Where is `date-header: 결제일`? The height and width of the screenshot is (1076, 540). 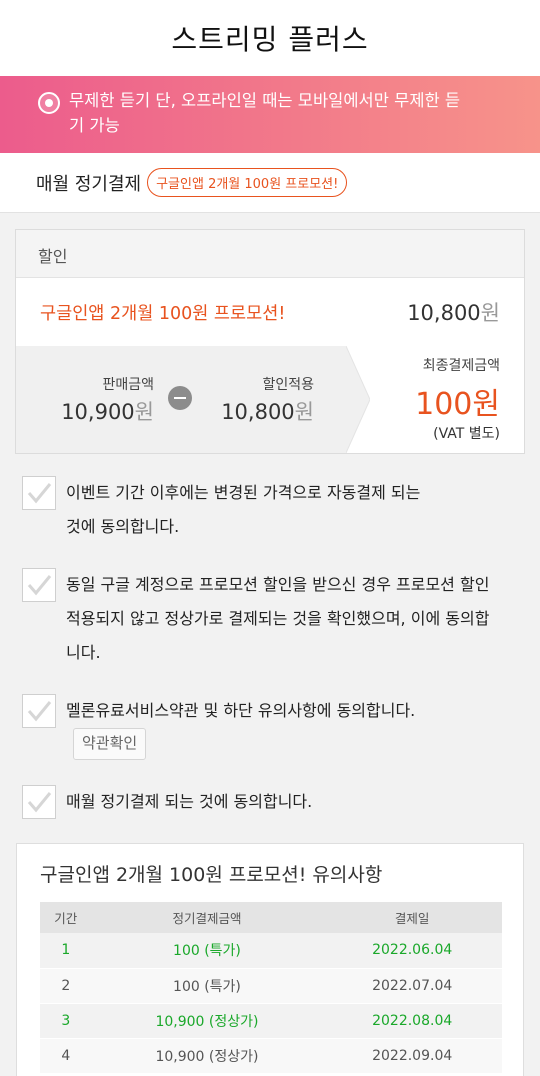
date-header: 결제일 is located at coordinates (412, 917).